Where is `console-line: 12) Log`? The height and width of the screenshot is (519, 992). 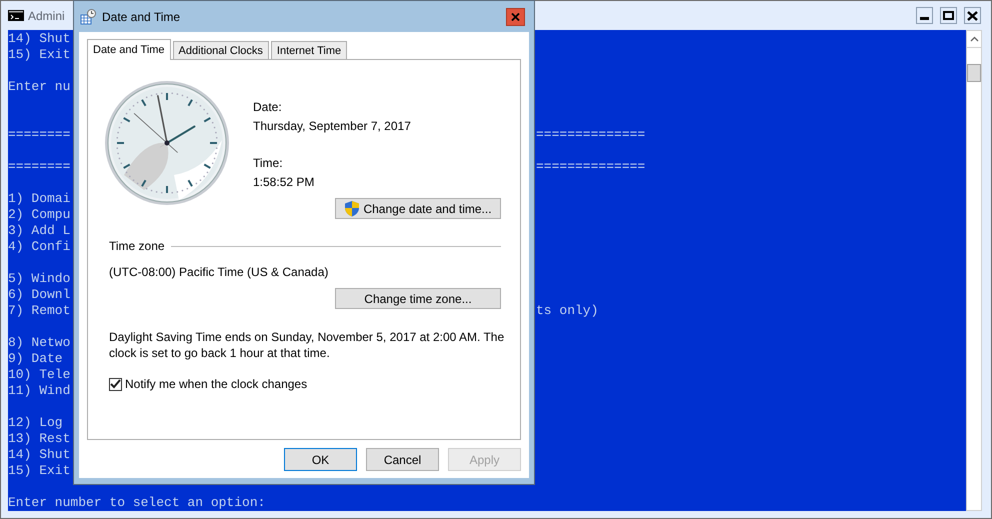 console-line: 12) Log is located at coordinates (35, 422).